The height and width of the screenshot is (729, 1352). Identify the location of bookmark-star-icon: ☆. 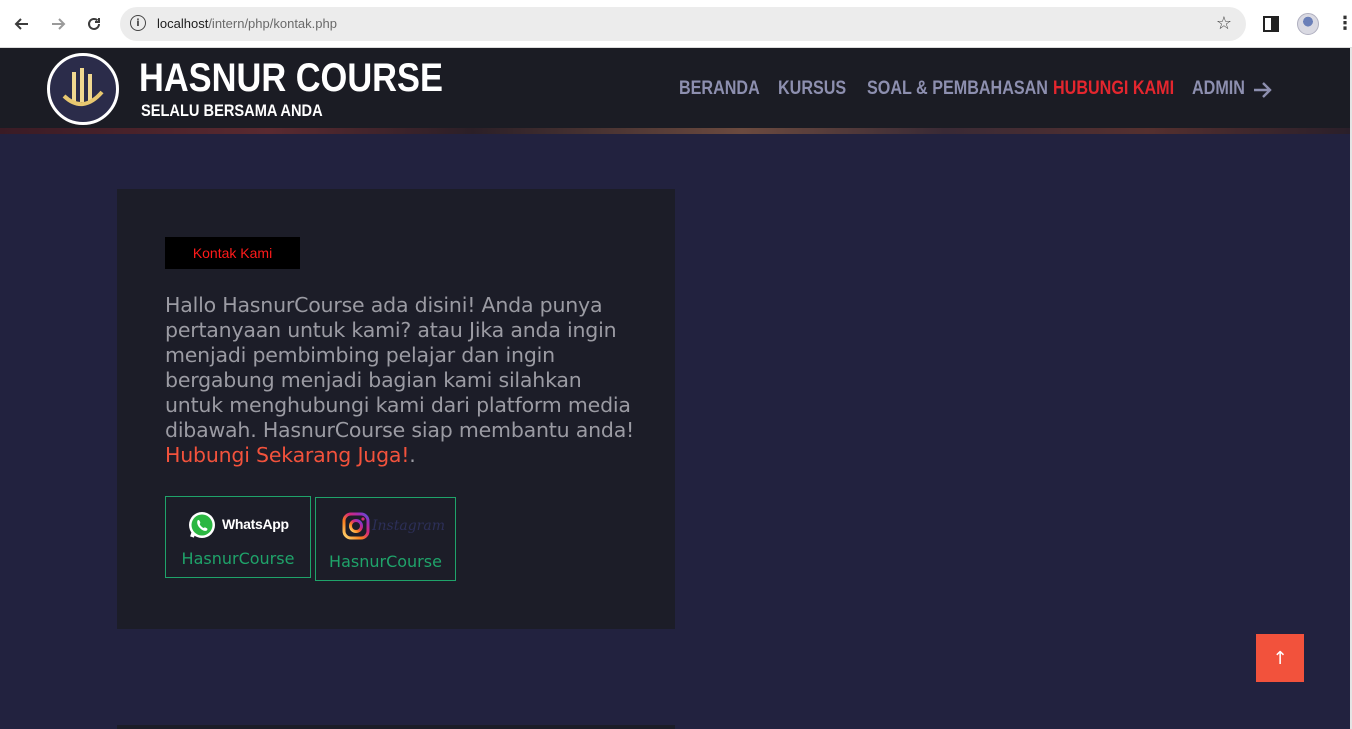
(1224, 23).